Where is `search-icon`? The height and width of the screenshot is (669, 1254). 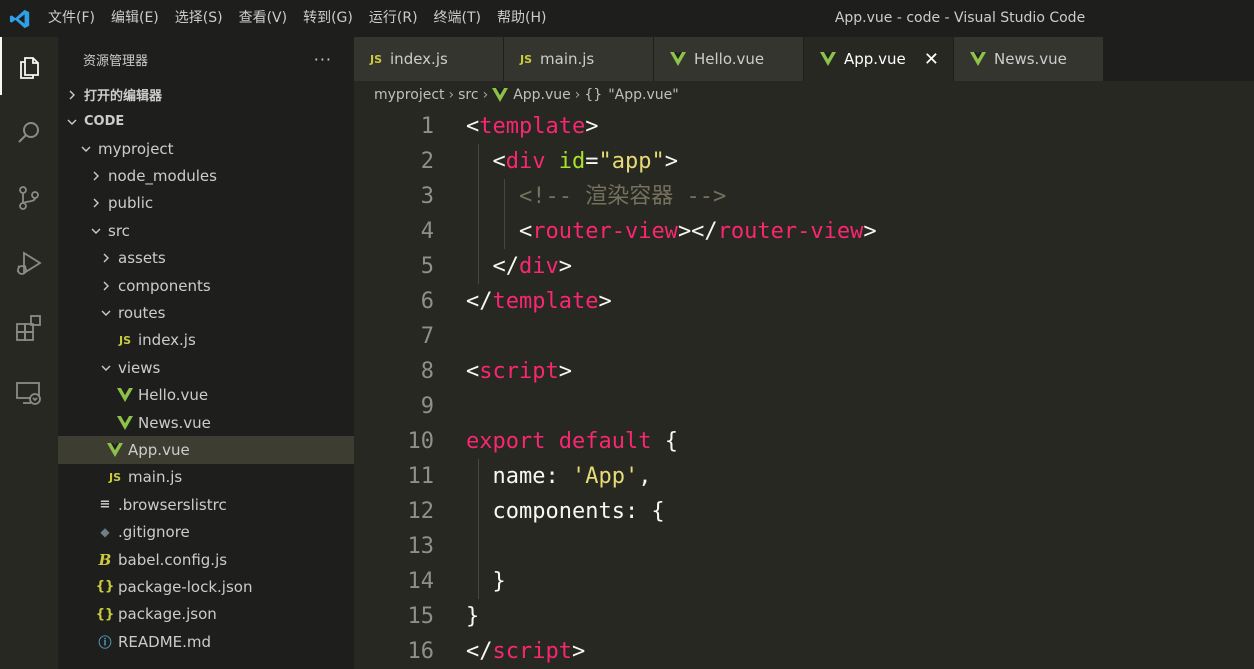 search-icon is located at coordinates (29, 133).